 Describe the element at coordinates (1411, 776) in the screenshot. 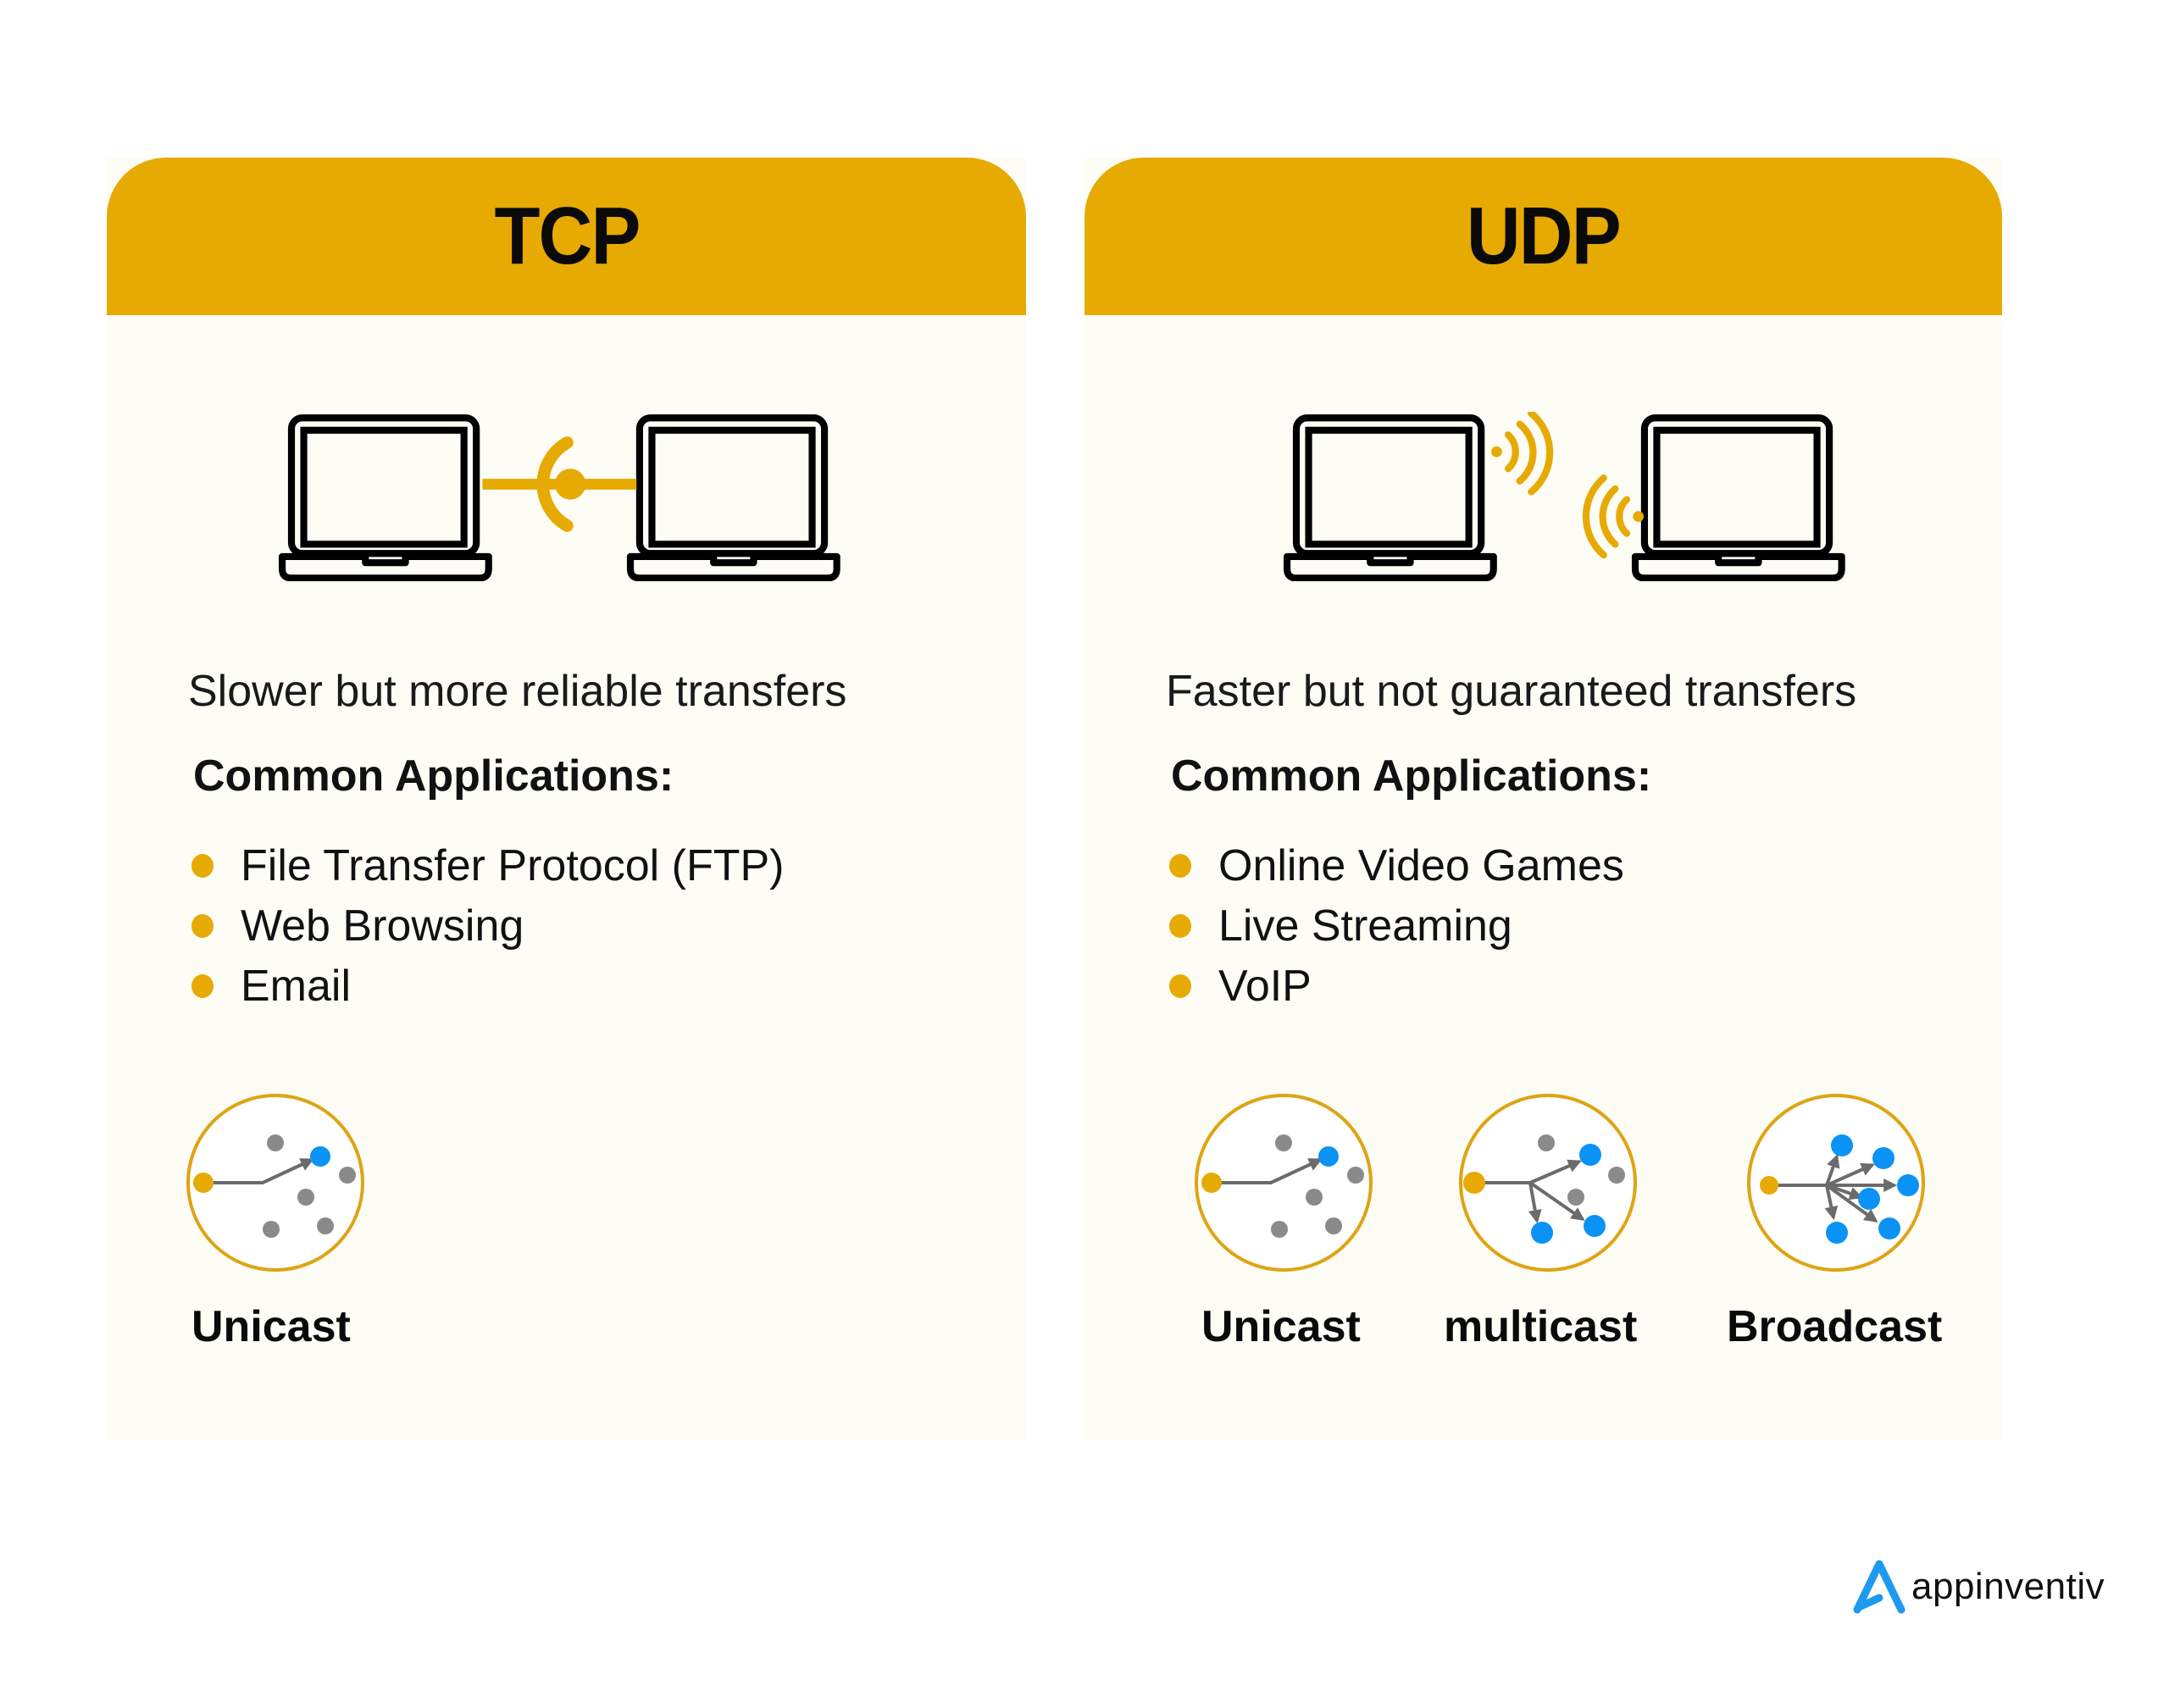

I see `udp-apps-heading: Common Applications:` at that location.